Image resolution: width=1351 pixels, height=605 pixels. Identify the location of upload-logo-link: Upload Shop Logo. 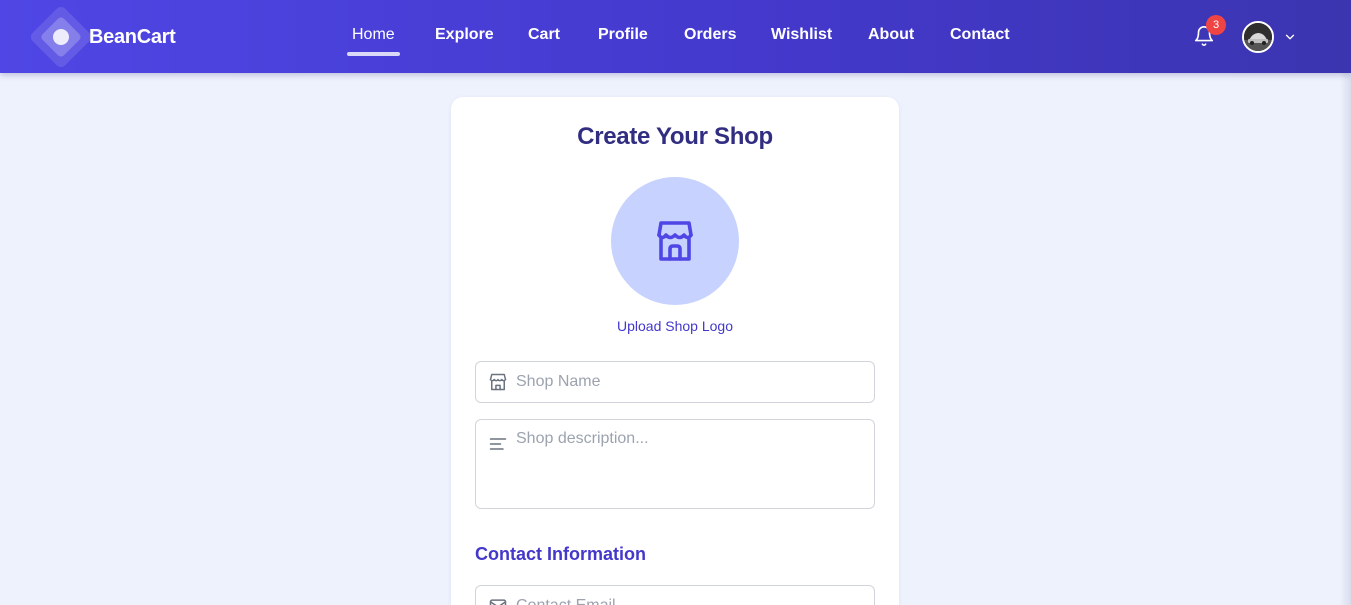
(675, 326).